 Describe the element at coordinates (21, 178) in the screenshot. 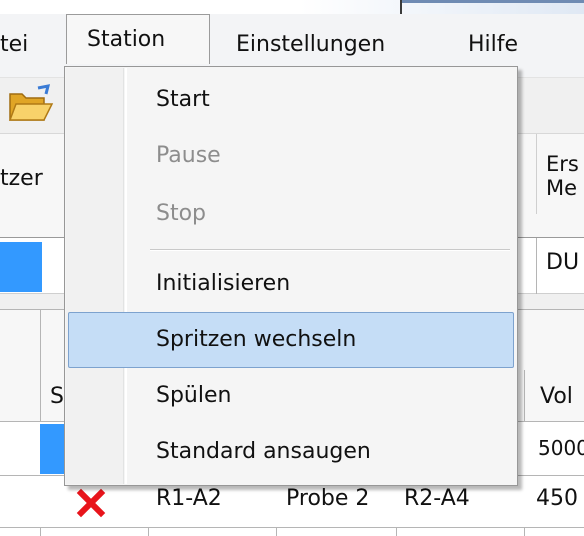

I see `upper-grid-user-header: tzer` at that location.